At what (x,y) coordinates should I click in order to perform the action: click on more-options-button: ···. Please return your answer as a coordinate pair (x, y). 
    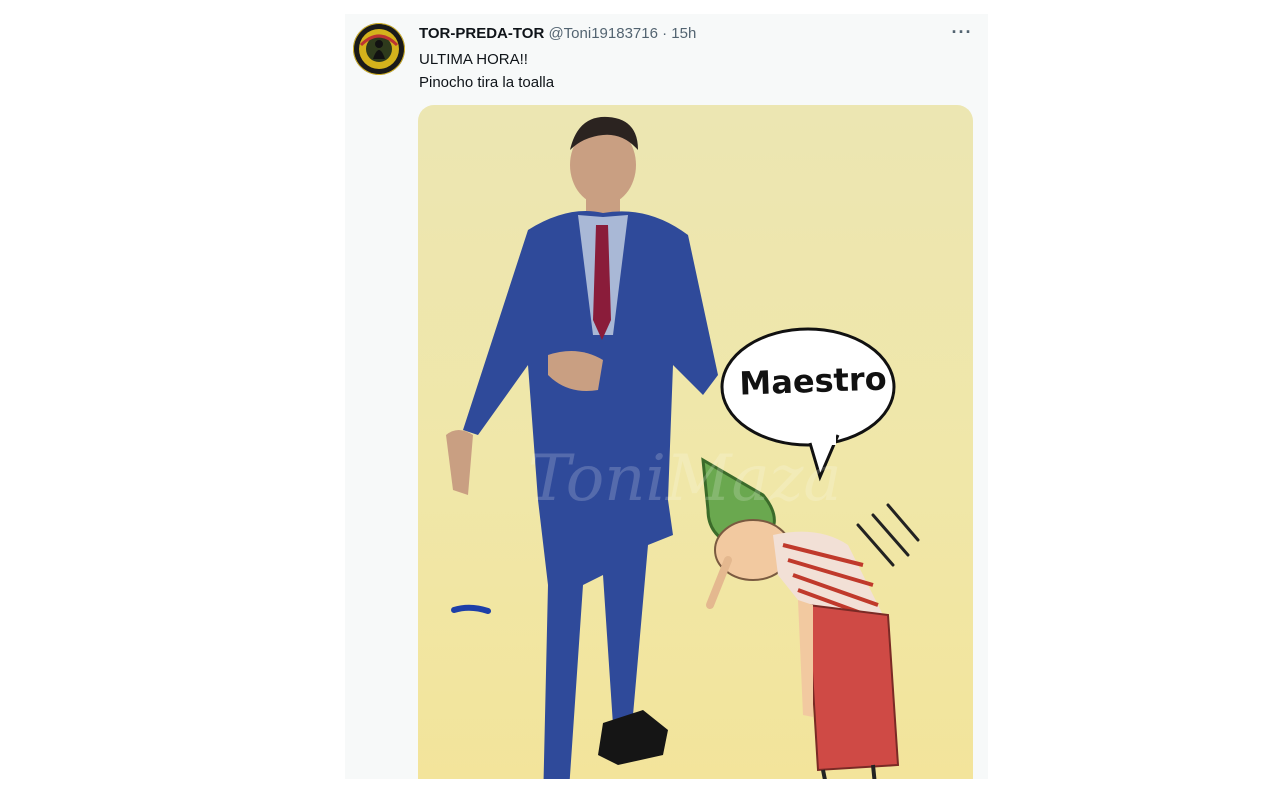
    Looking at the image, I should click on (962, 34).